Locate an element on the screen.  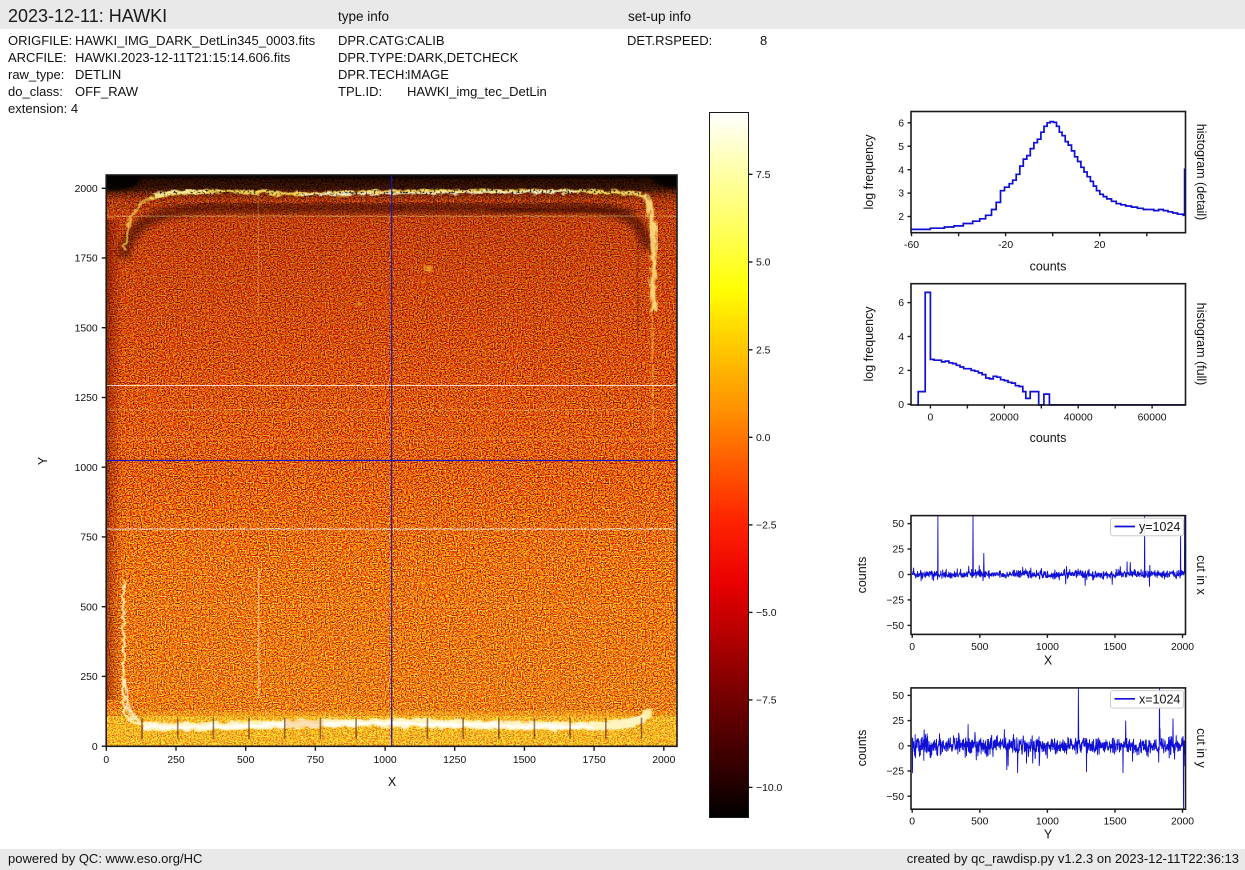
svg-text: y=1024 is located at coordinates (1159, 527).